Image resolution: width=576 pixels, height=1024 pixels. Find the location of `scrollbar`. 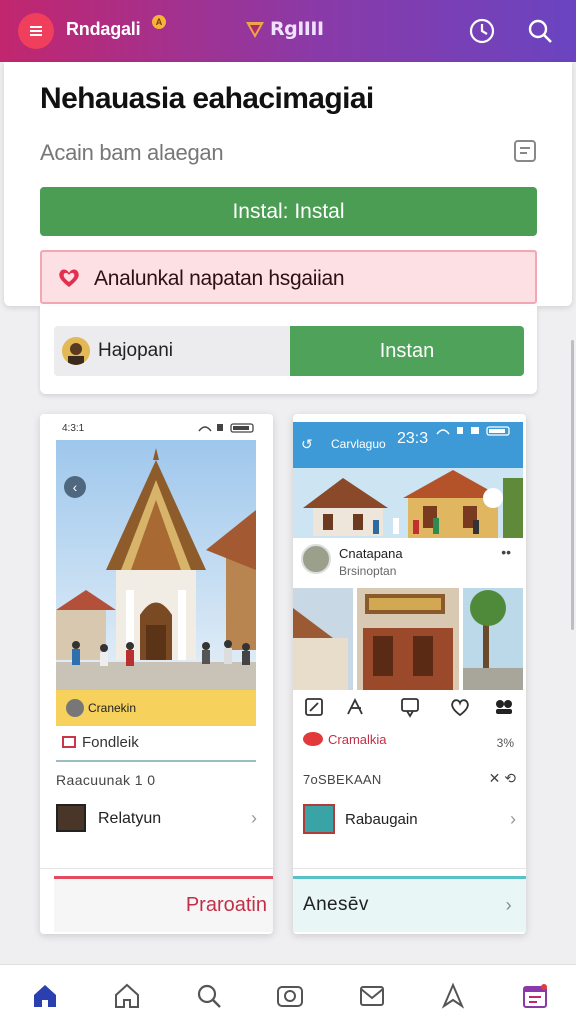

scrollbar is located at coordinates (572, 485).